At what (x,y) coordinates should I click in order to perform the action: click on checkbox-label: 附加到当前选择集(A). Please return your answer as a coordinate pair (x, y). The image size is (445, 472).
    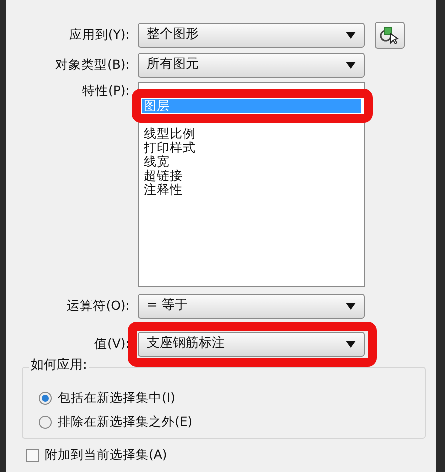
    Looking at the image, I should click on (106, 455).